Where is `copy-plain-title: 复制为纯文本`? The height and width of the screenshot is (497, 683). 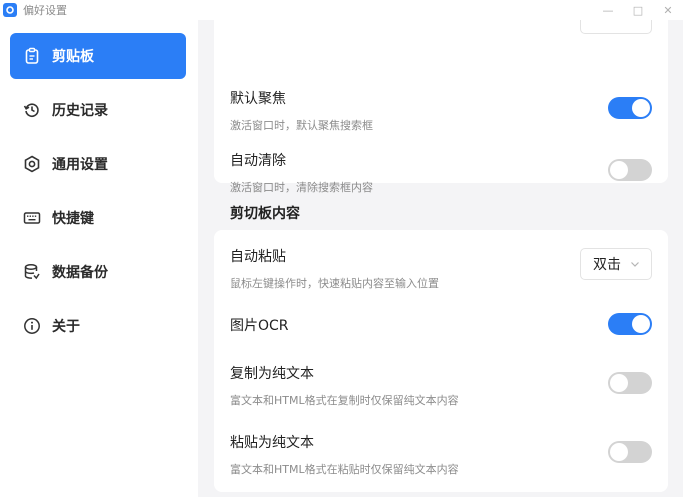
copy-plain-title: 复制为纯文本 is located at coordinates (272, 374).